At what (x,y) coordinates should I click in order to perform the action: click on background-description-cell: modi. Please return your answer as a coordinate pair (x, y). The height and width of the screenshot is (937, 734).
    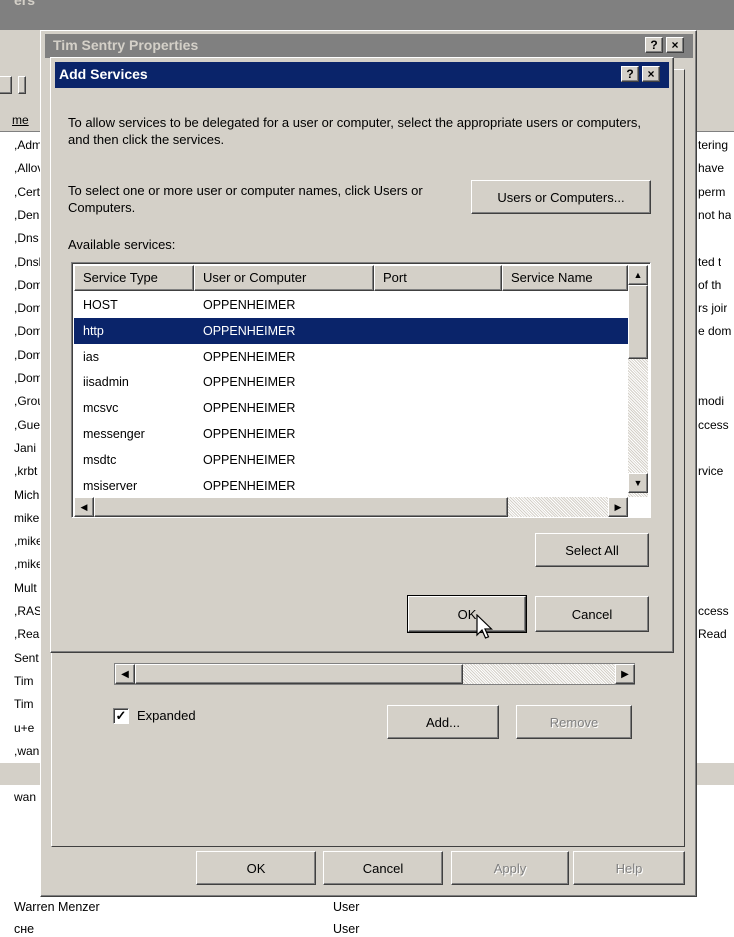
    Looking at the image, I should click on (711, 401).